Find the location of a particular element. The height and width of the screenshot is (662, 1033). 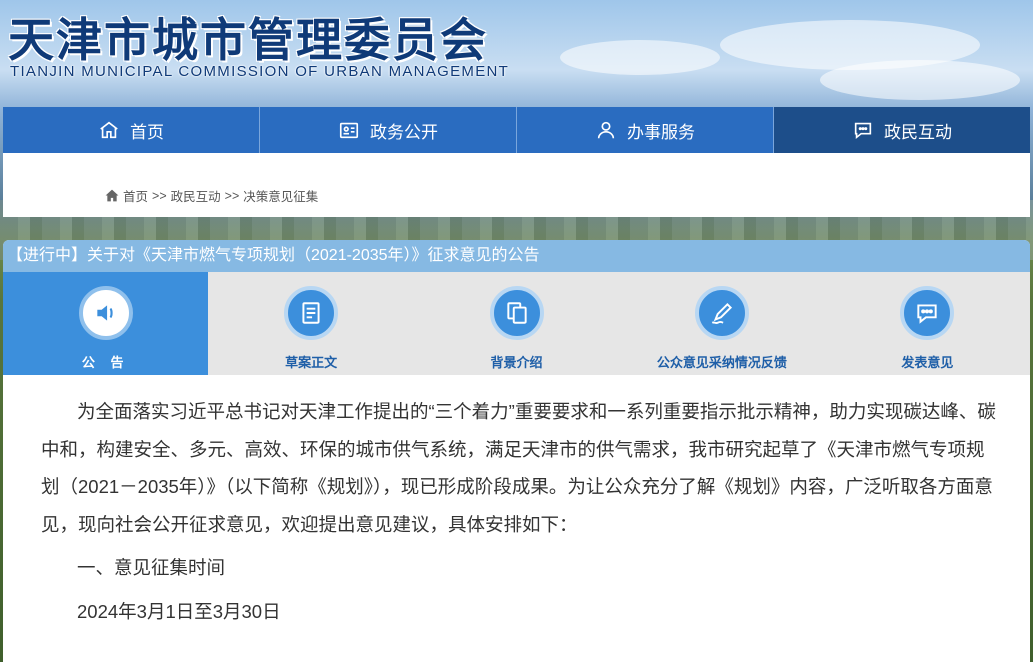

user-icon is located at coordinates (606, 130).